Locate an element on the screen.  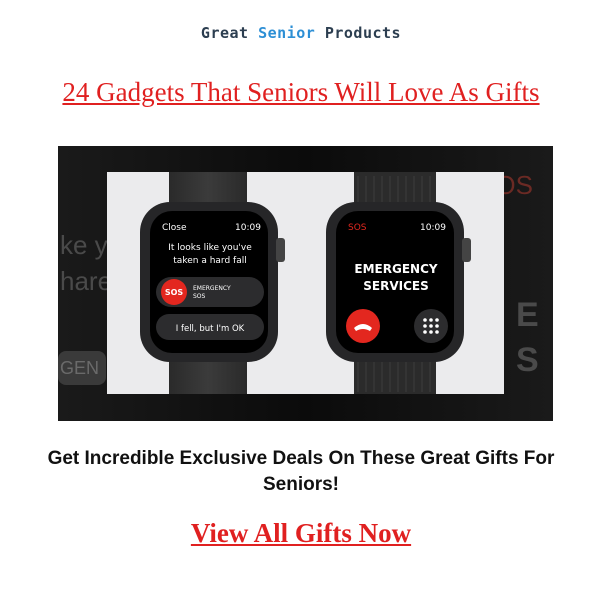
site-logo: Great Senior Products is located at coordinates (301, 33).